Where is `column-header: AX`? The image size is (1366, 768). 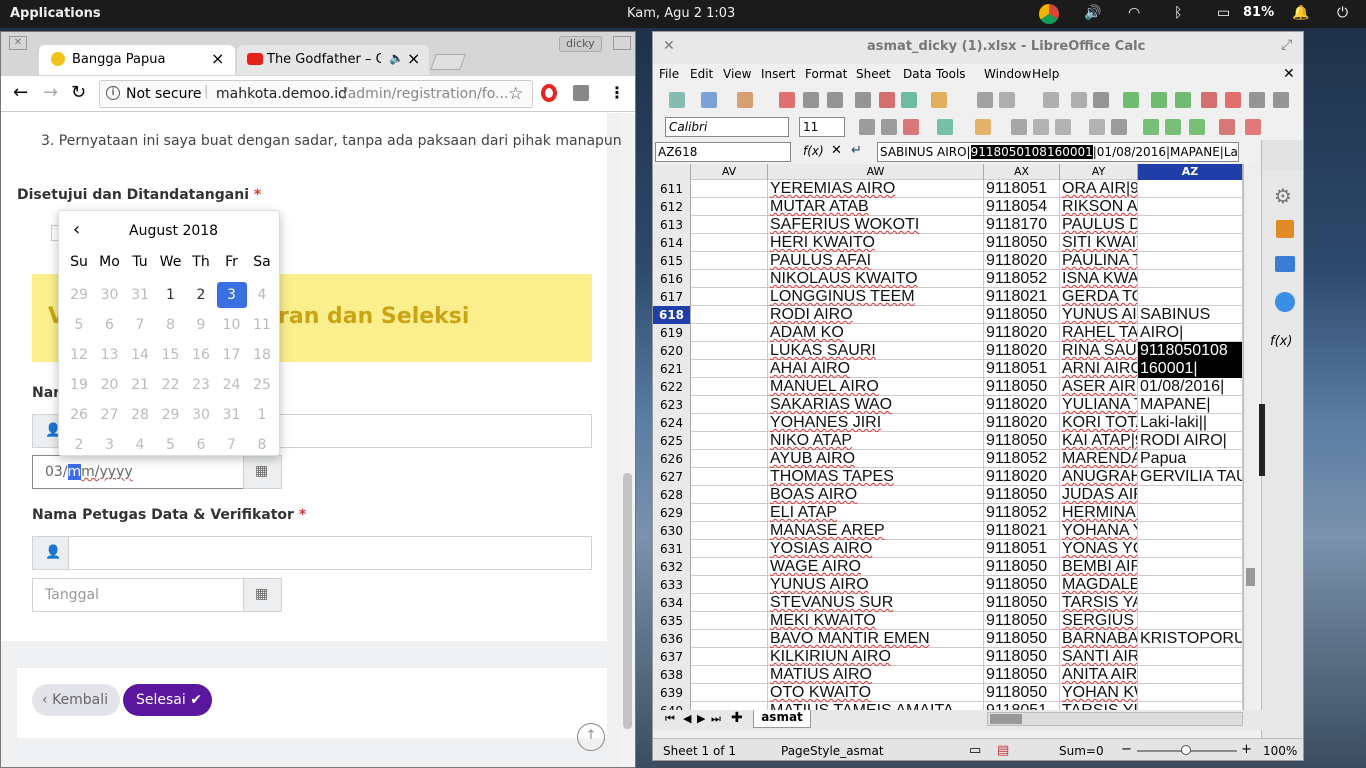
column-header: AX is located at coordinates (1022, 172).